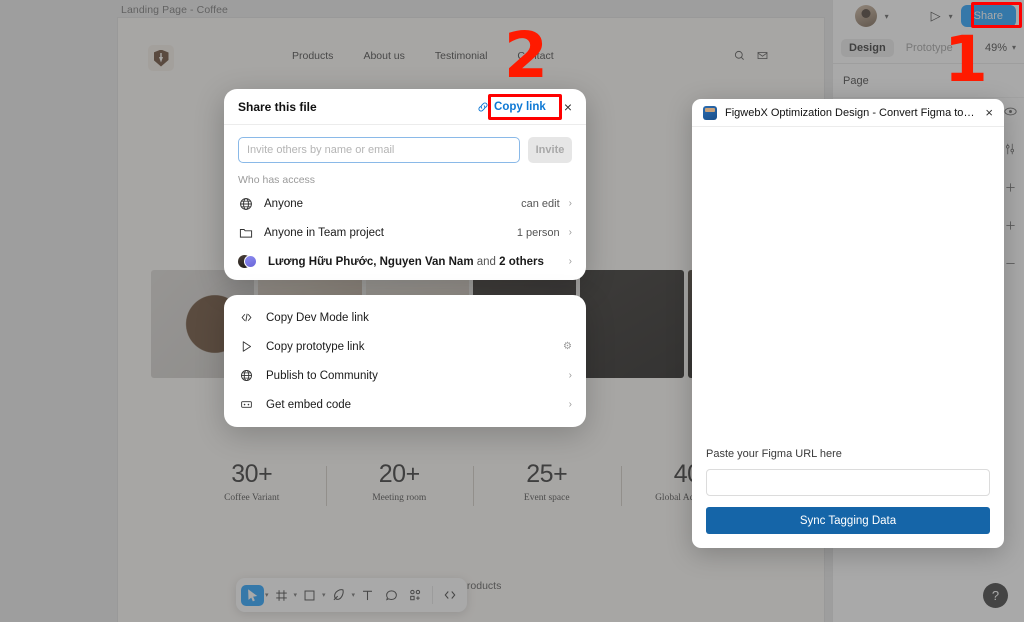  I want to click on link-icon, so click(483, 106).